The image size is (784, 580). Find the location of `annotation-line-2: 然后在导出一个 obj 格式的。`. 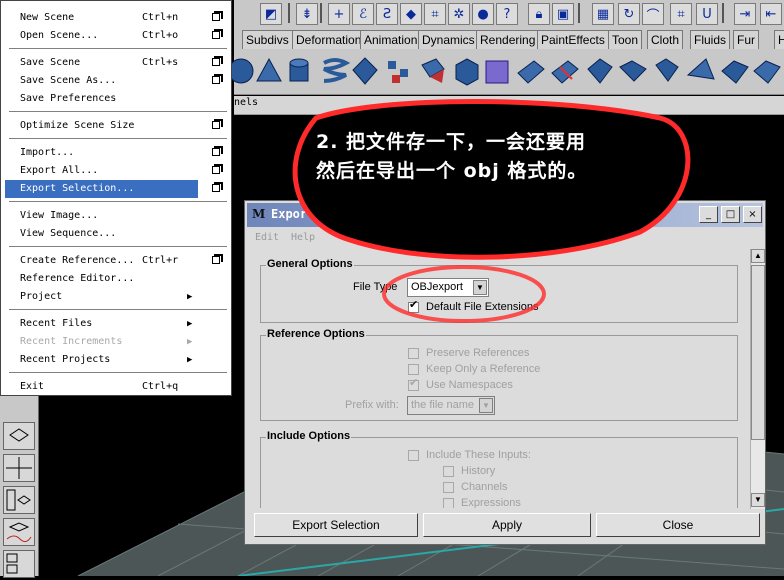

annotation-line-2: 然后在导出一个 obj 格式的。 is located at coordinates (452, 171).